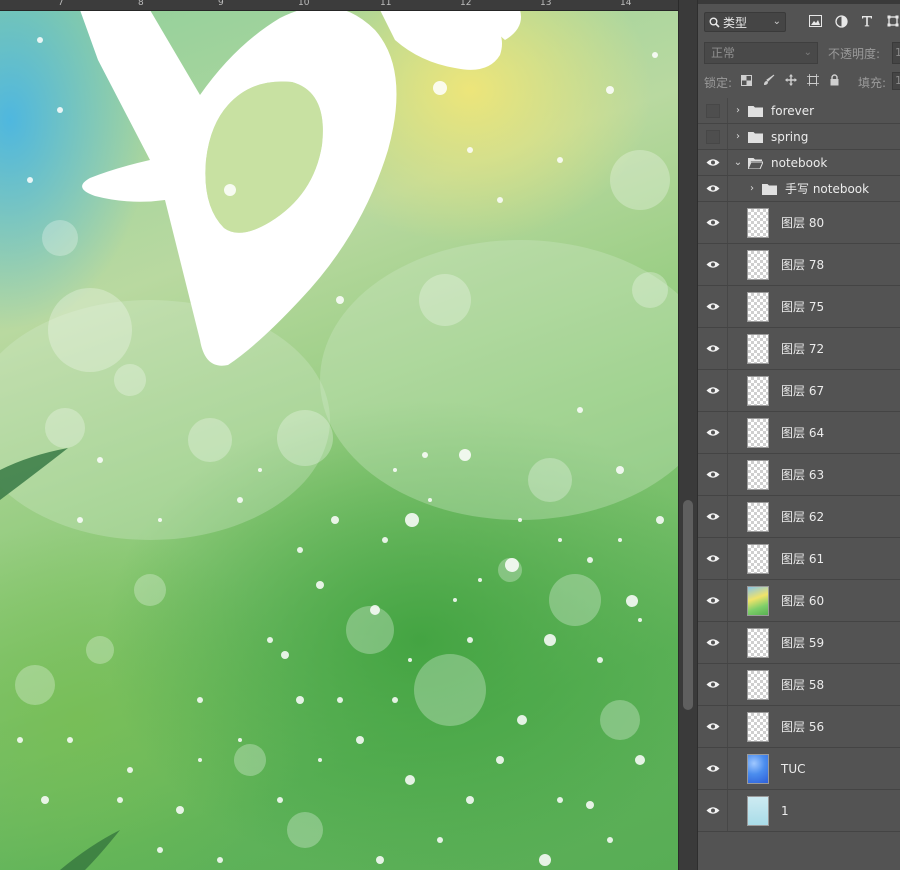 The image size is (900, 870). I want to click on ruler-mark: 12, so click(466, 4).